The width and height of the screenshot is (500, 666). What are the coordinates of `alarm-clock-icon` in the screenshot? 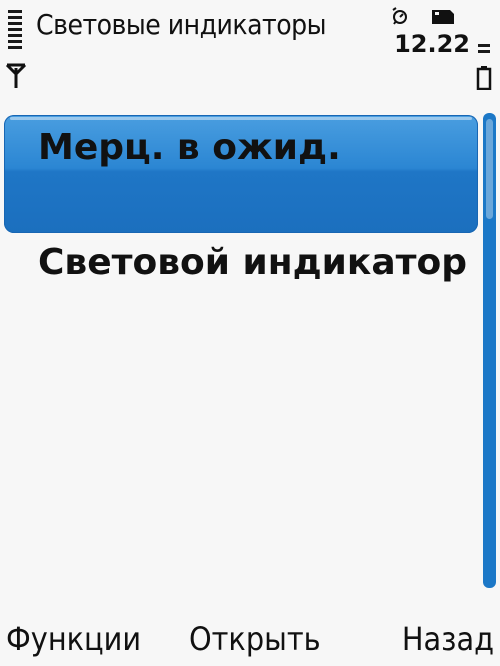 It's located at (399, 16).